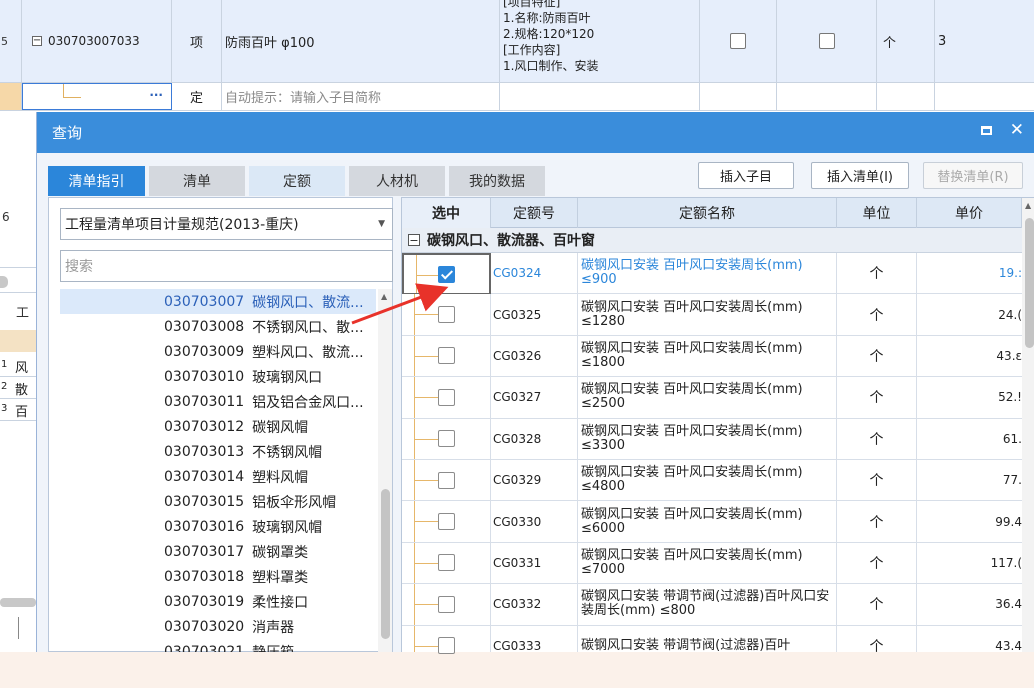  Describe the element at coordinates (746, 175) in the screenshot. I see `insert-sub-button: 插入子目` at that location.